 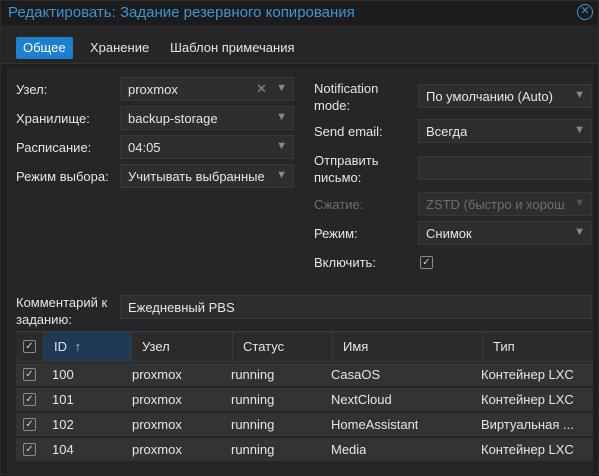 What do you see at coordinates (349, 449) in the screenshot?
I see `row-name: Media` at bounding box center [349, 449].